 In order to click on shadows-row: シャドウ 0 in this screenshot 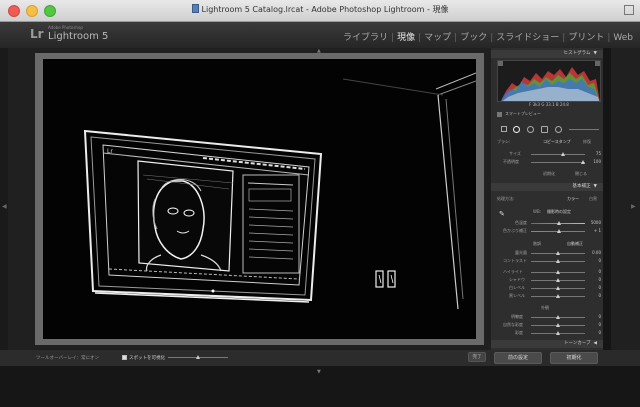, I will do `click(555, 279)`.